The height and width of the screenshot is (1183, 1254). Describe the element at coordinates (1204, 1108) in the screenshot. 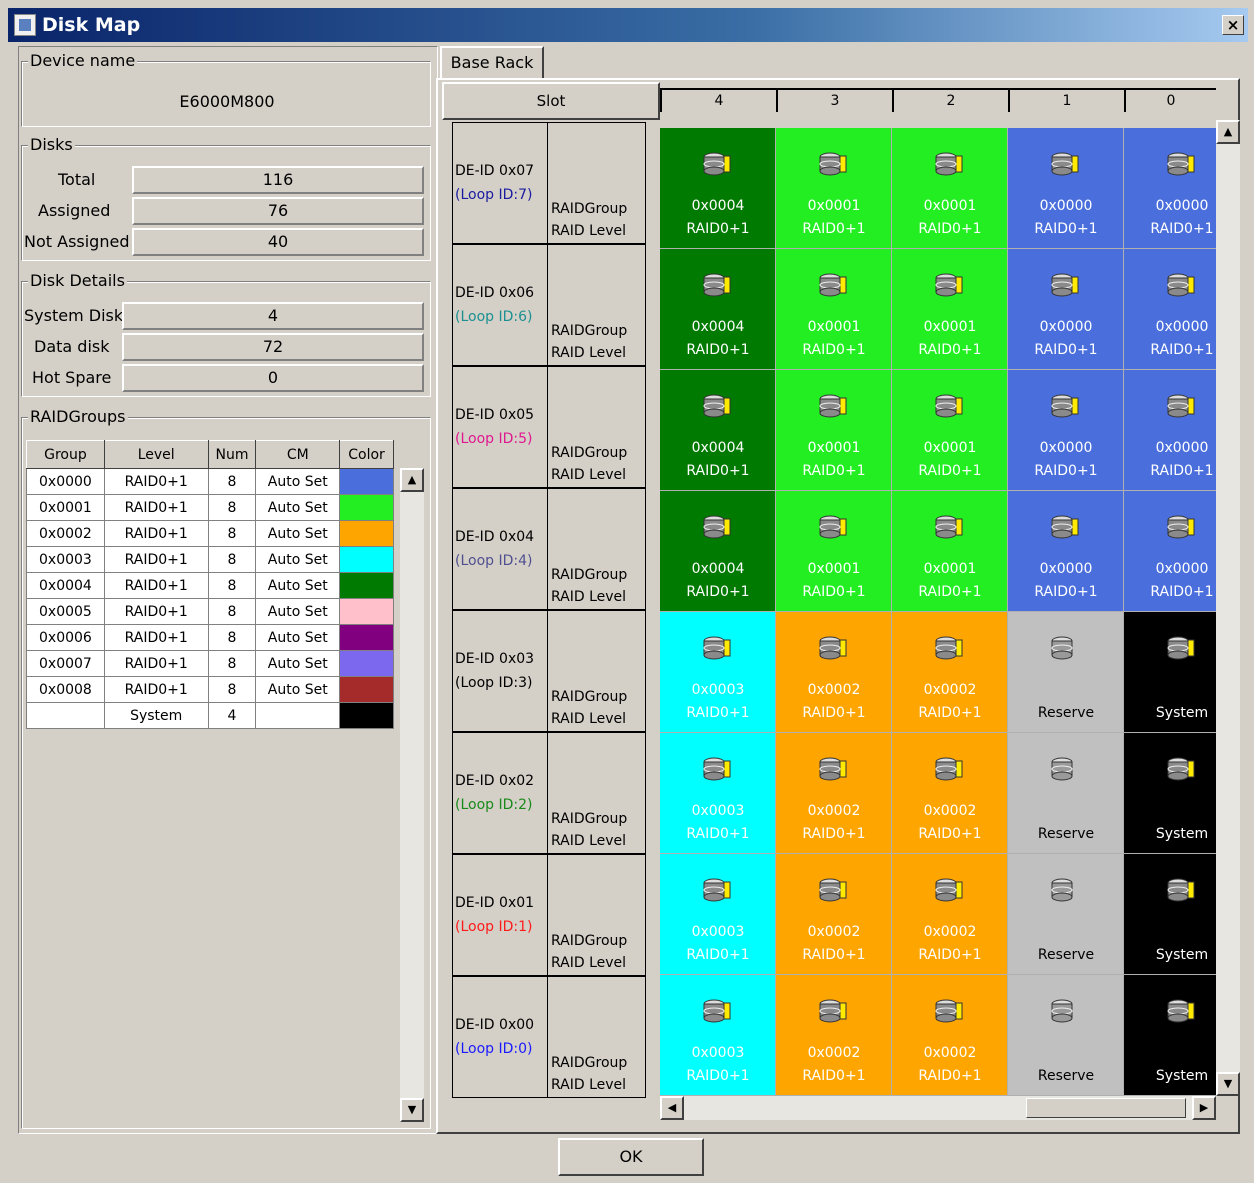

I see `grid-scroll-right-button: ▶` at that location.